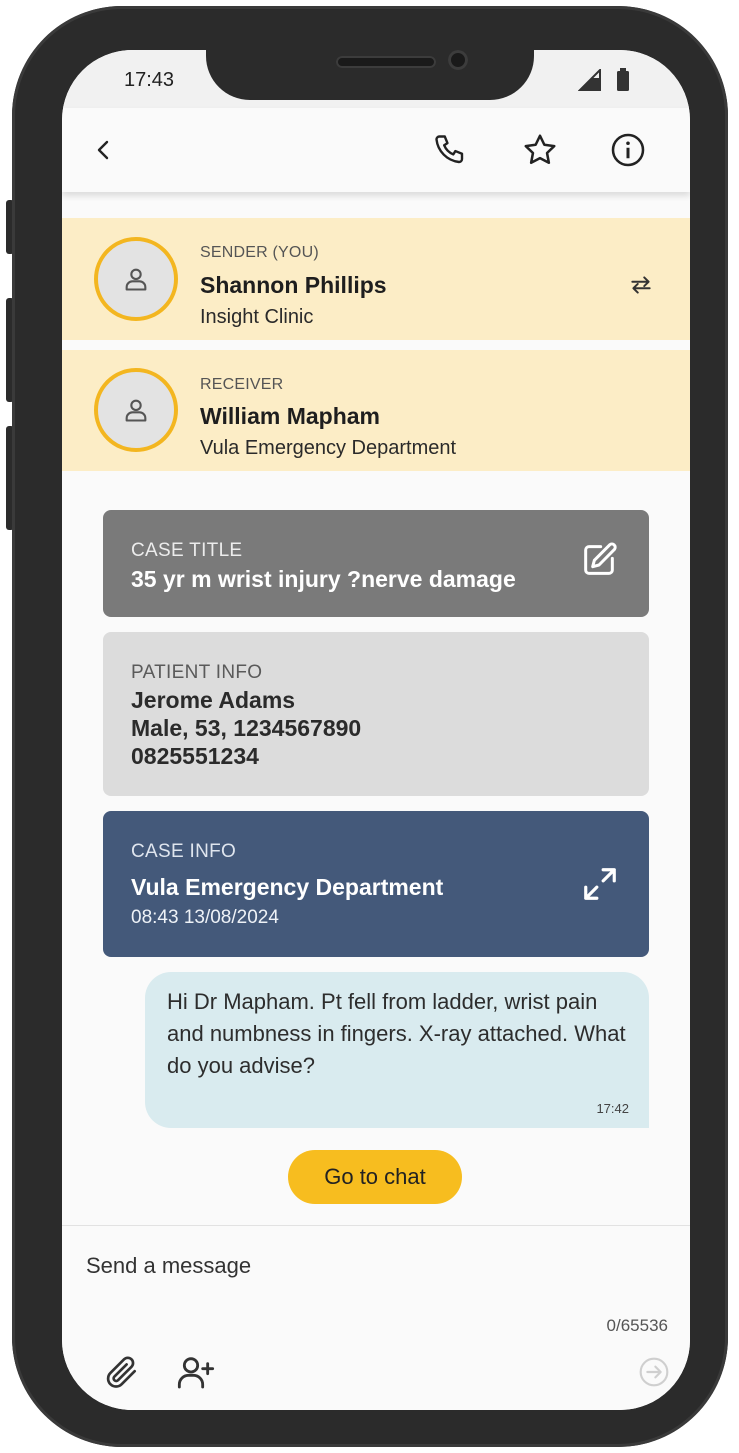 The image size is (739, 1453). I want to click on speaker-grille, so click(386, 62).